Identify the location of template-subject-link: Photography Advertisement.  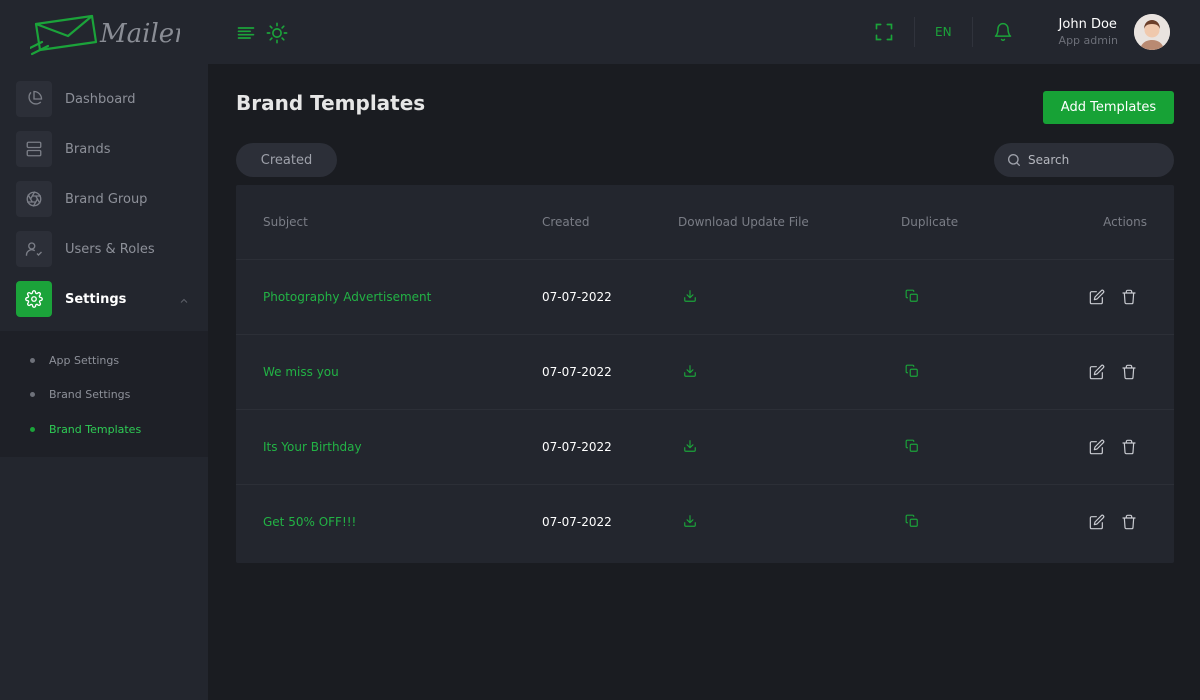
(347, 297).